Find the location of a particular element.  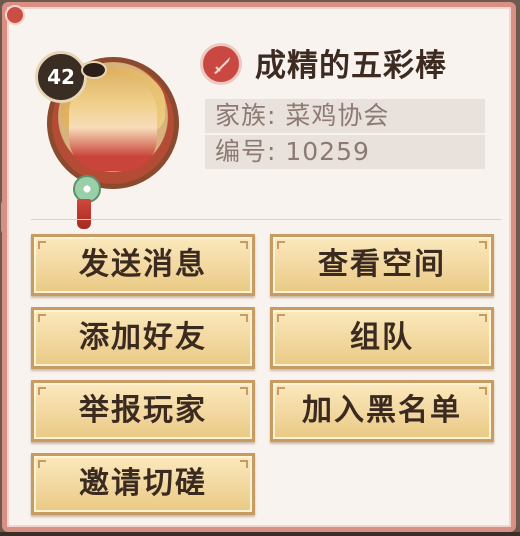

background-strip is located at coordinates (260, 534).